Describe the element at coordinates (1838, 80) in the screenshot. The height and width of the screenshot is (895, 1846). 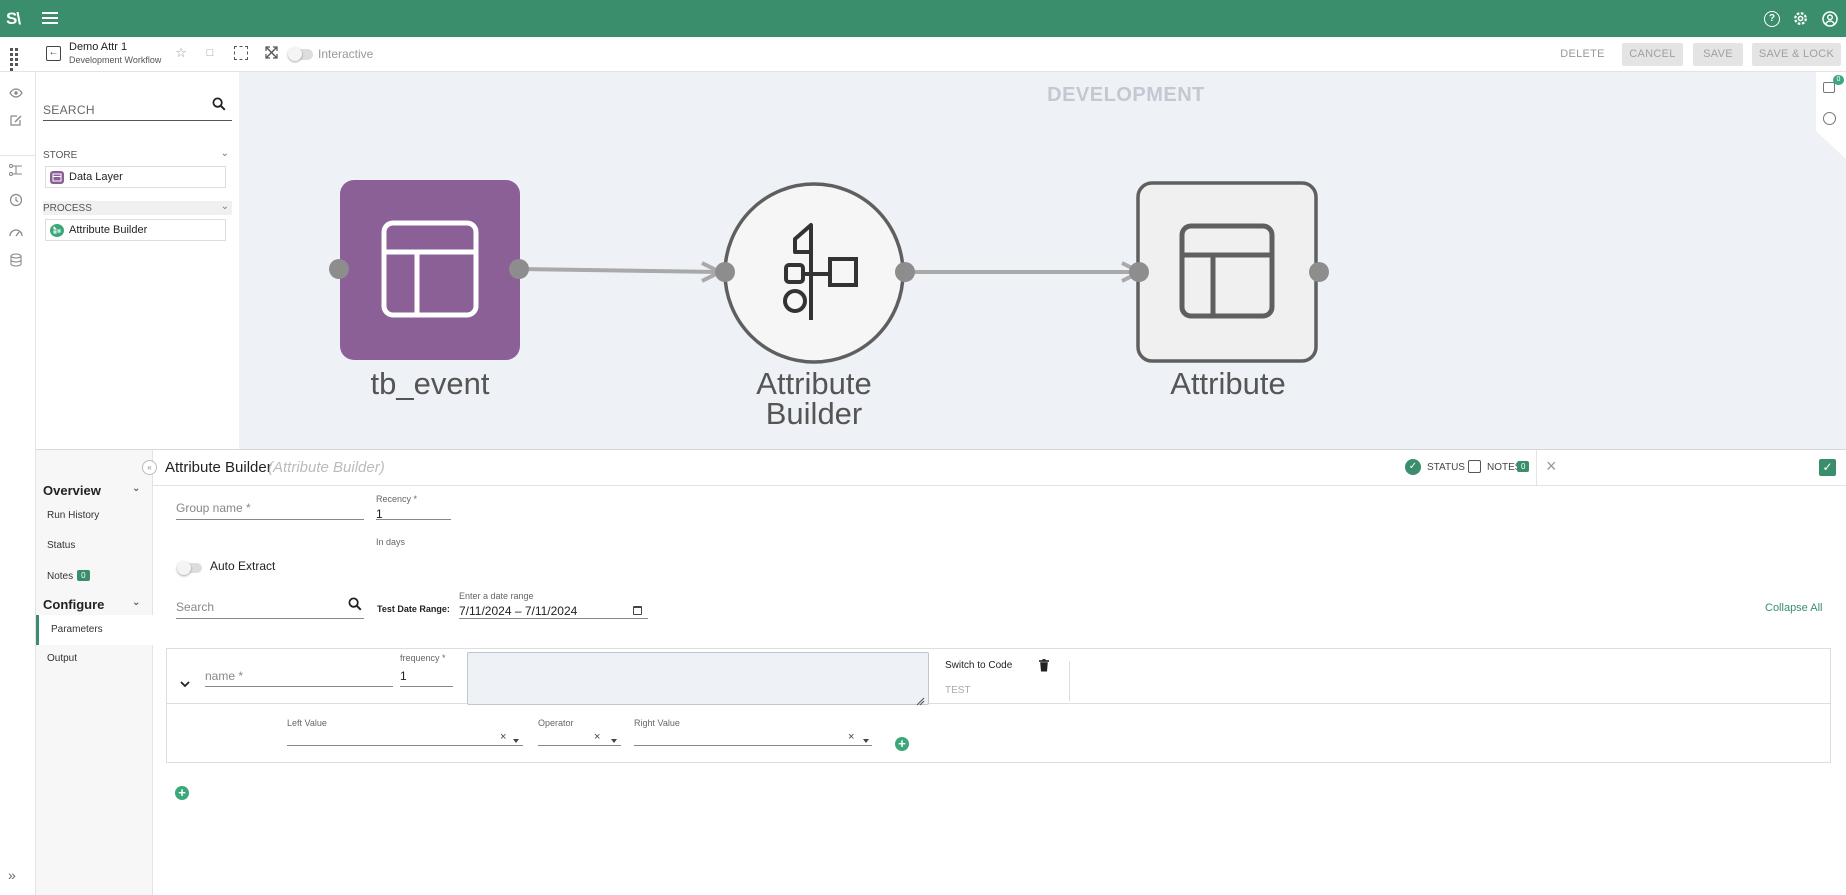
I see `notification-count-badge: 0` at that location.